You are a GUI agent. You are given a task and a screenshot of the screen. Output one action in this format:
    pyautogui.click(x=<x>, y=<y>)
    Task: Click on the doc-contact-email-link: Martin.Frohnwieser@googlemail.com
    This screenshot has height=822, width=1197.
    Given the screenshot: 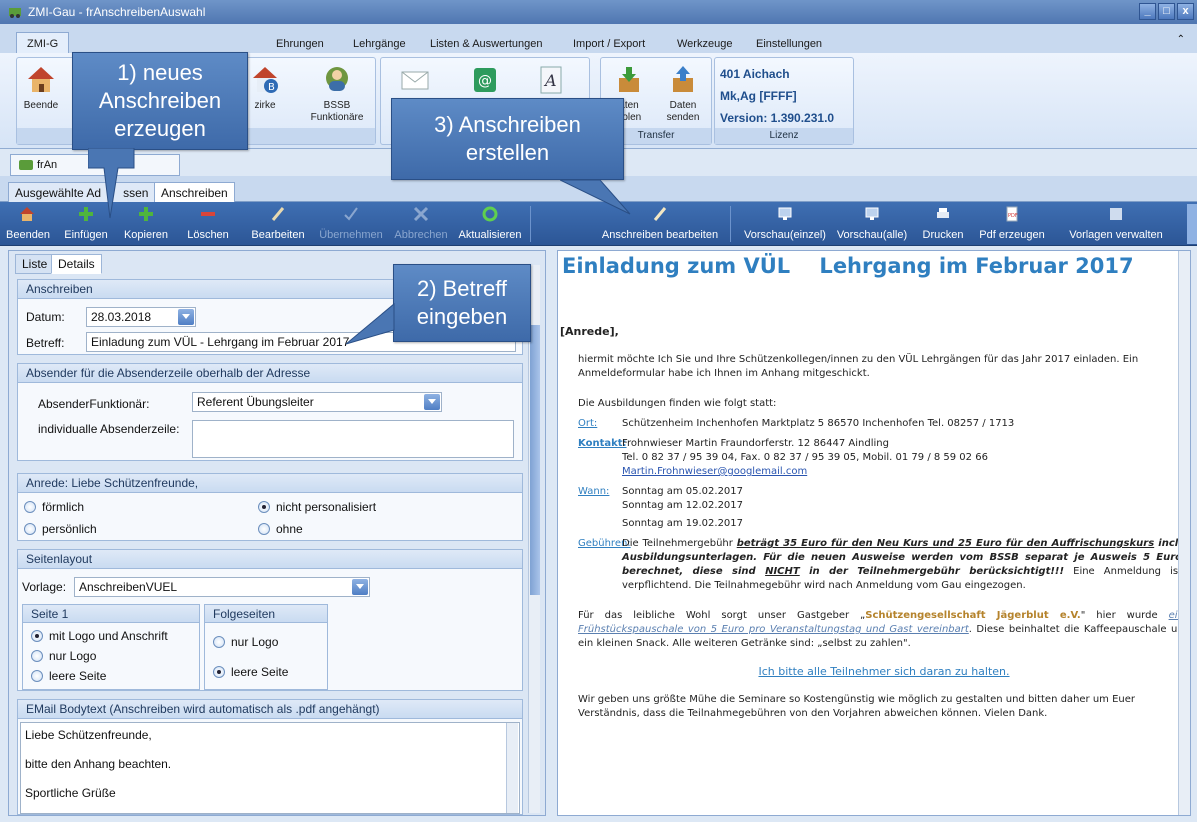 What is the action you would take?
    pyautogui.click(x=902, y=472)
    